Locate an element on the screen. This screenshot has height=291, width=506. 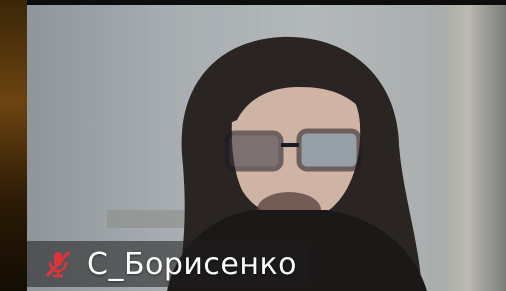
participant-name-bar: С_Борисенко is located at coordinates (168, 264).